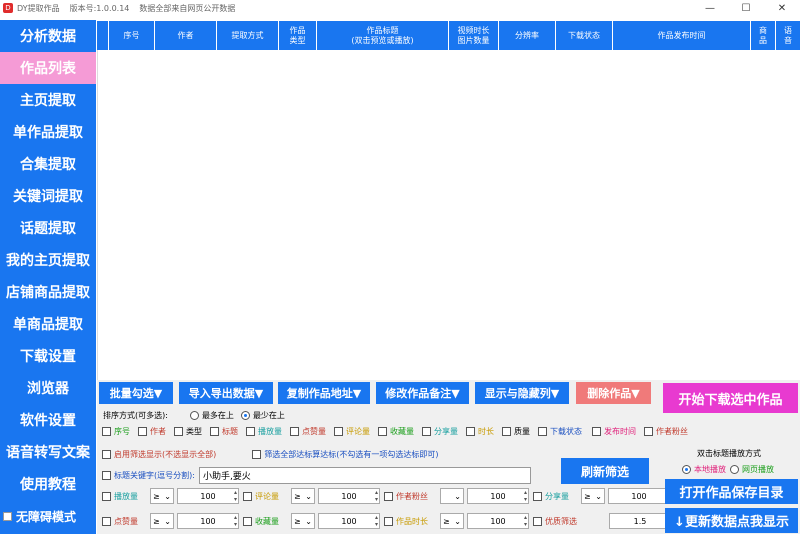 The width and height of the screenshot is (800, 534). I want to click on sidebar-item-topic-extract: 话题提取, so click(48, 228).